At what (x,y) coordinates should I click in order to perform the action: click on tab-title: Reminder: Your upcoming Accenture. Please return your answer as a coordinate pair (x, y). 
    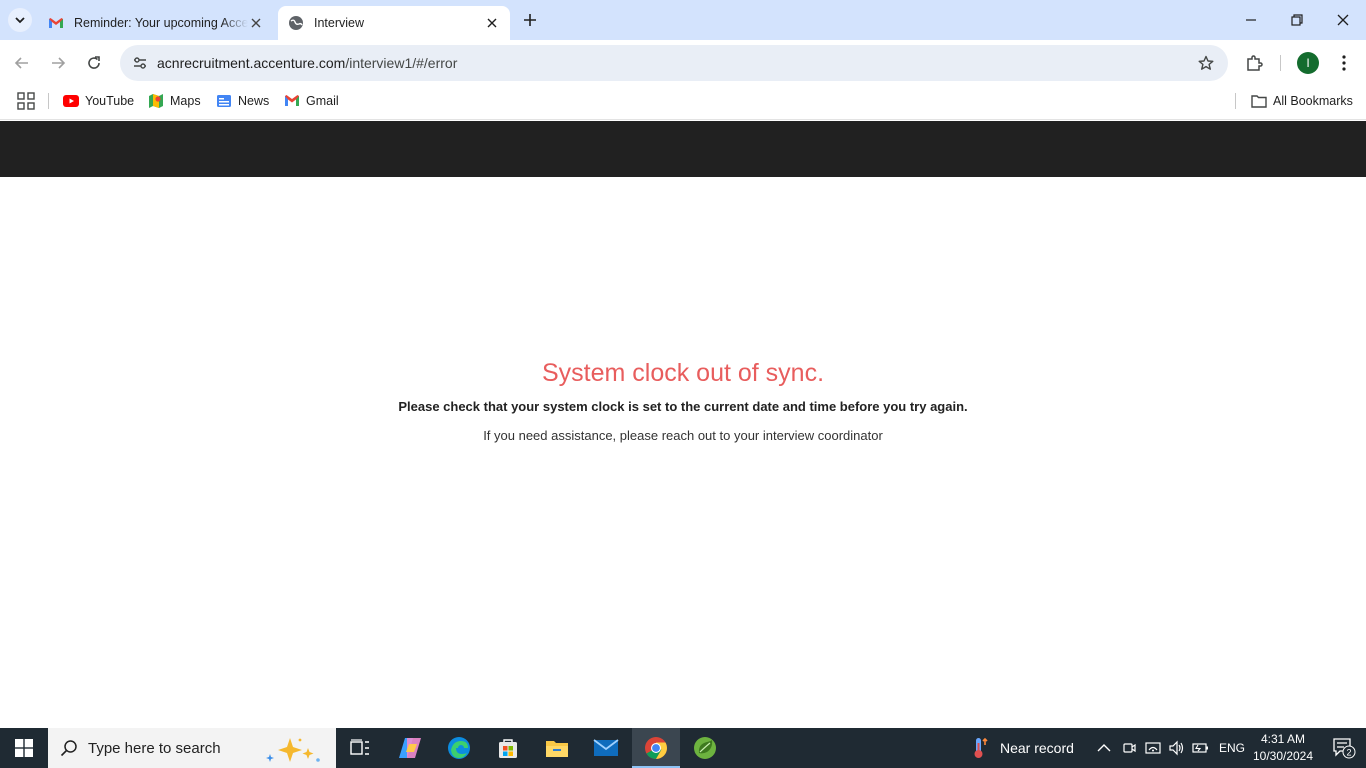
    Looking at the image, I should click on (161, 23).